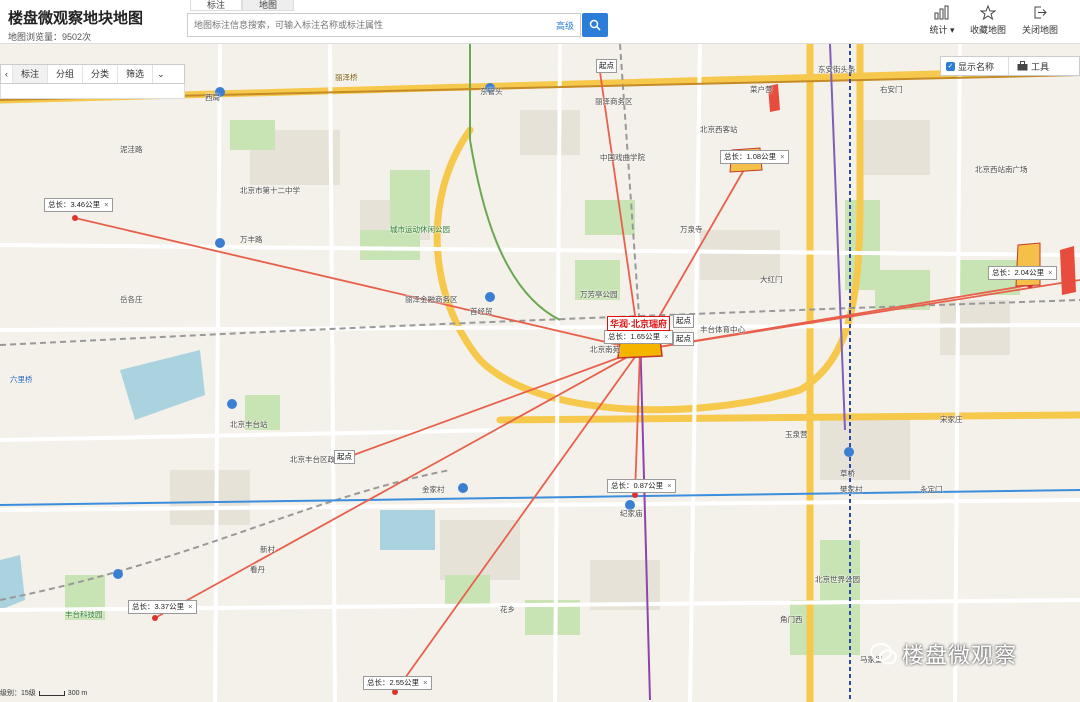  What do you see at coordinates (162, 607) in the screenshot?
I see `distance-callout: 总长：3.37公里 ×` at bounding box center [162, 607].